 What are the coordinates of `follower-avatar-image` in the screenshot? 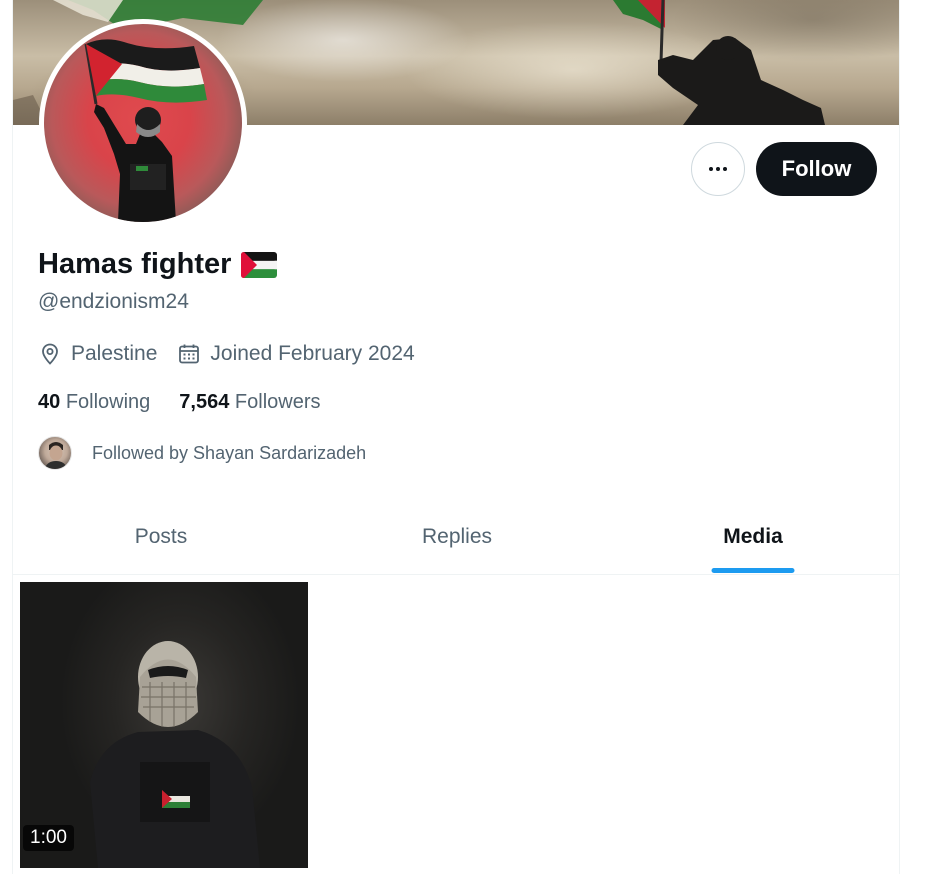 It's located at (56, 455).